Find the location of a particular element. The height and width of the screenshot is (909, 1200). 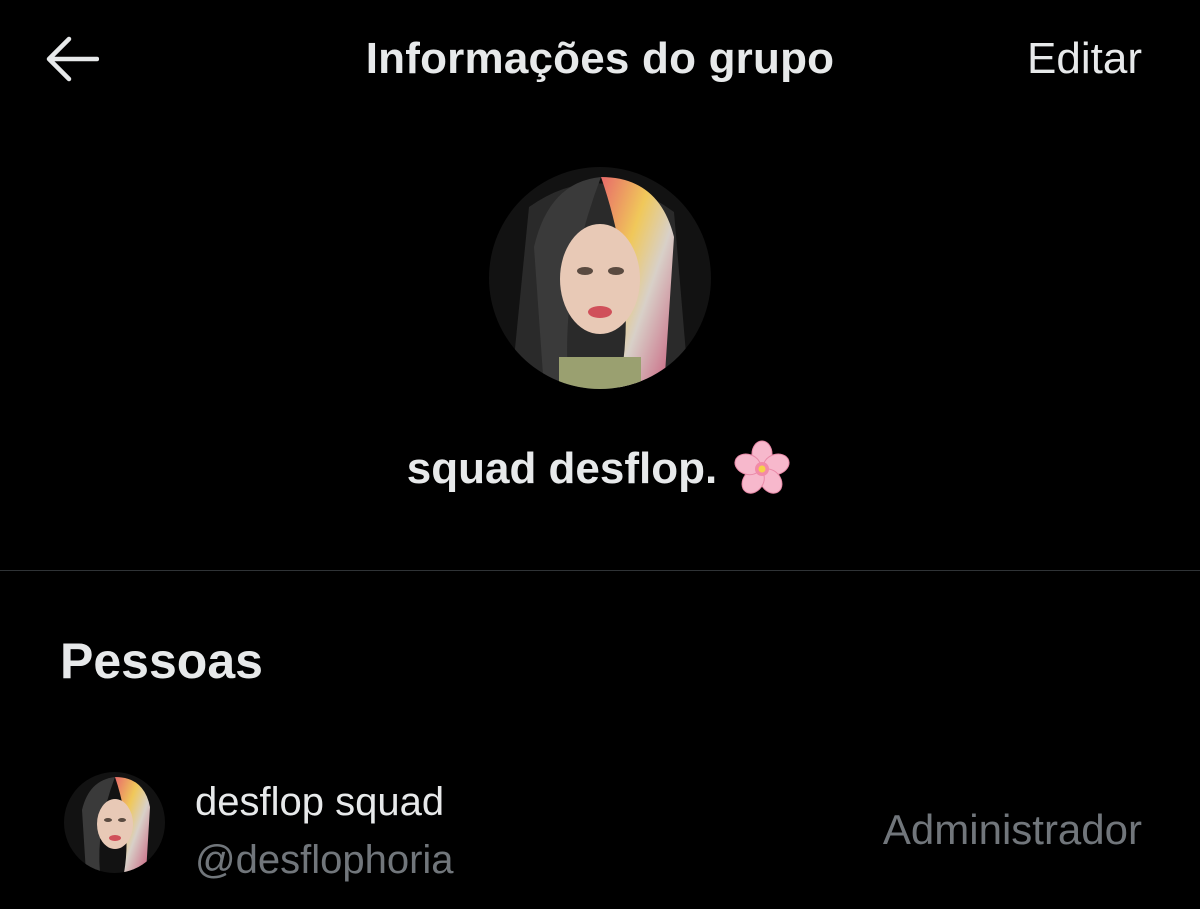

page-title: Informações do grupo is located at coordinates (600, 58).